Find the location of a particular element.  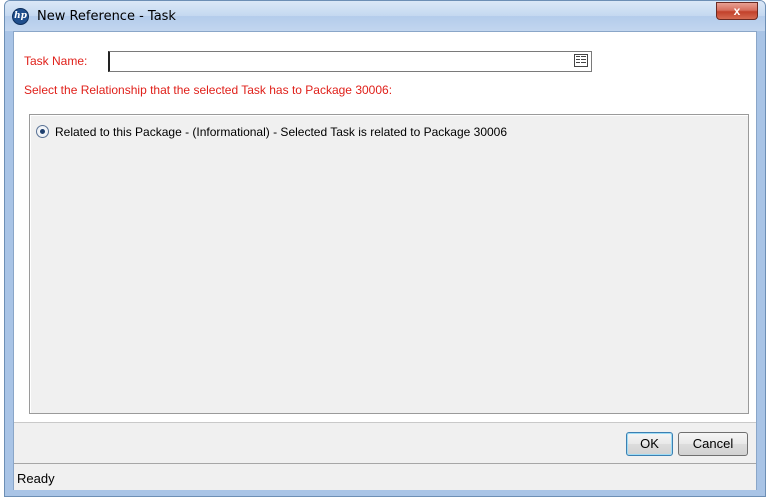

hp-logo-icon: hp is located at coordinates (20, 16).